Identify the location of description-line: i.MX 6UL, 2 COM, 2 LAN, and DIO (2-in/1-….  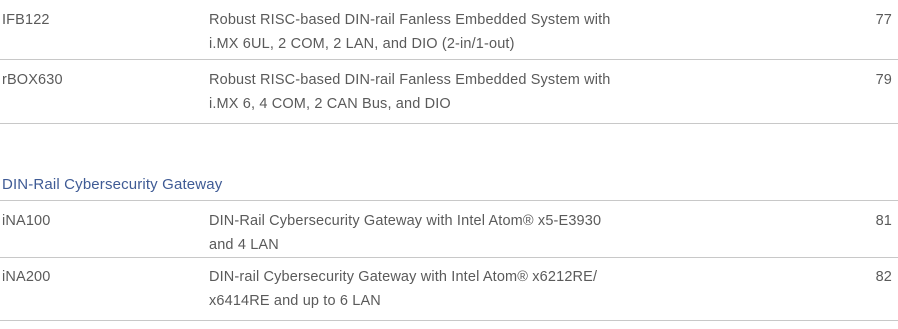
(362, 44).